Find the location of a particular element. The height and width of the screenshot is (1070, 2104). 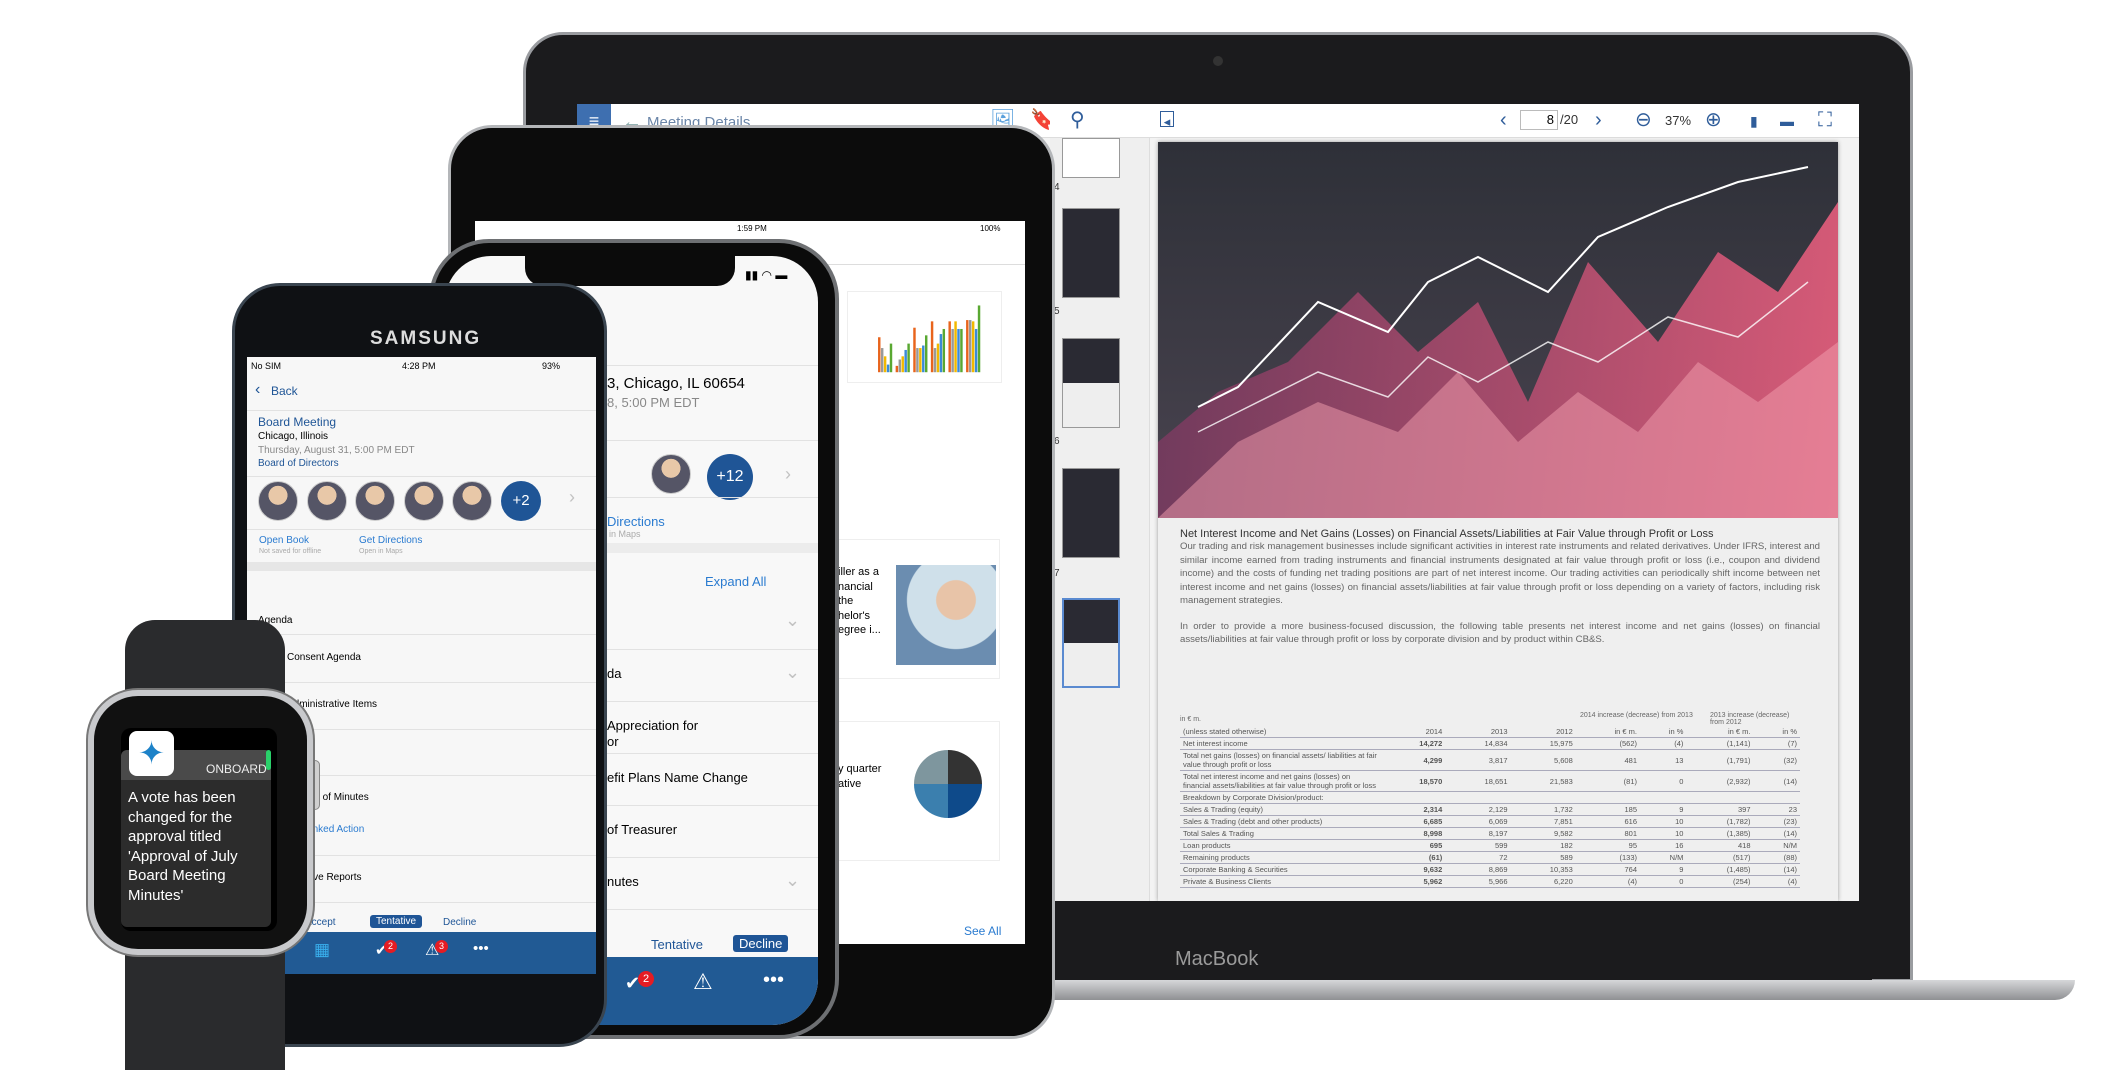

table-cell: 8,998 is located at coordinates (1413, 833).